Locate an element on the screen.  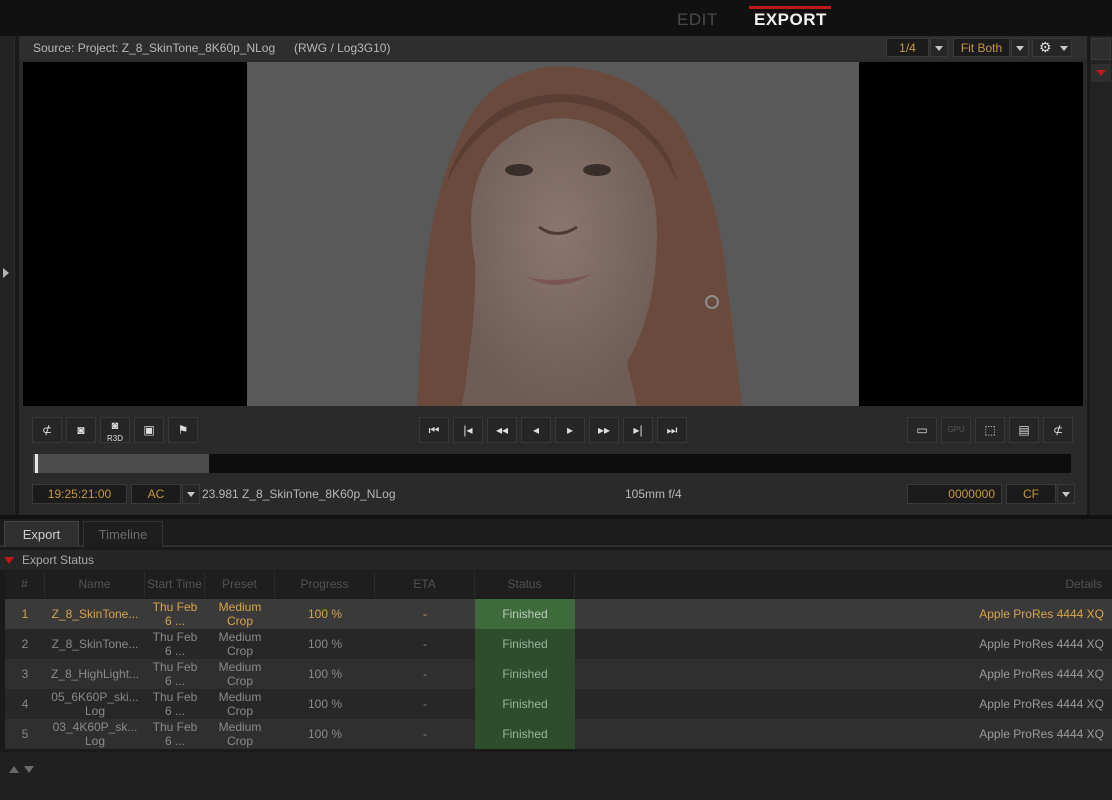
monitor-button: ▭ is located at coordinates (922, 430).